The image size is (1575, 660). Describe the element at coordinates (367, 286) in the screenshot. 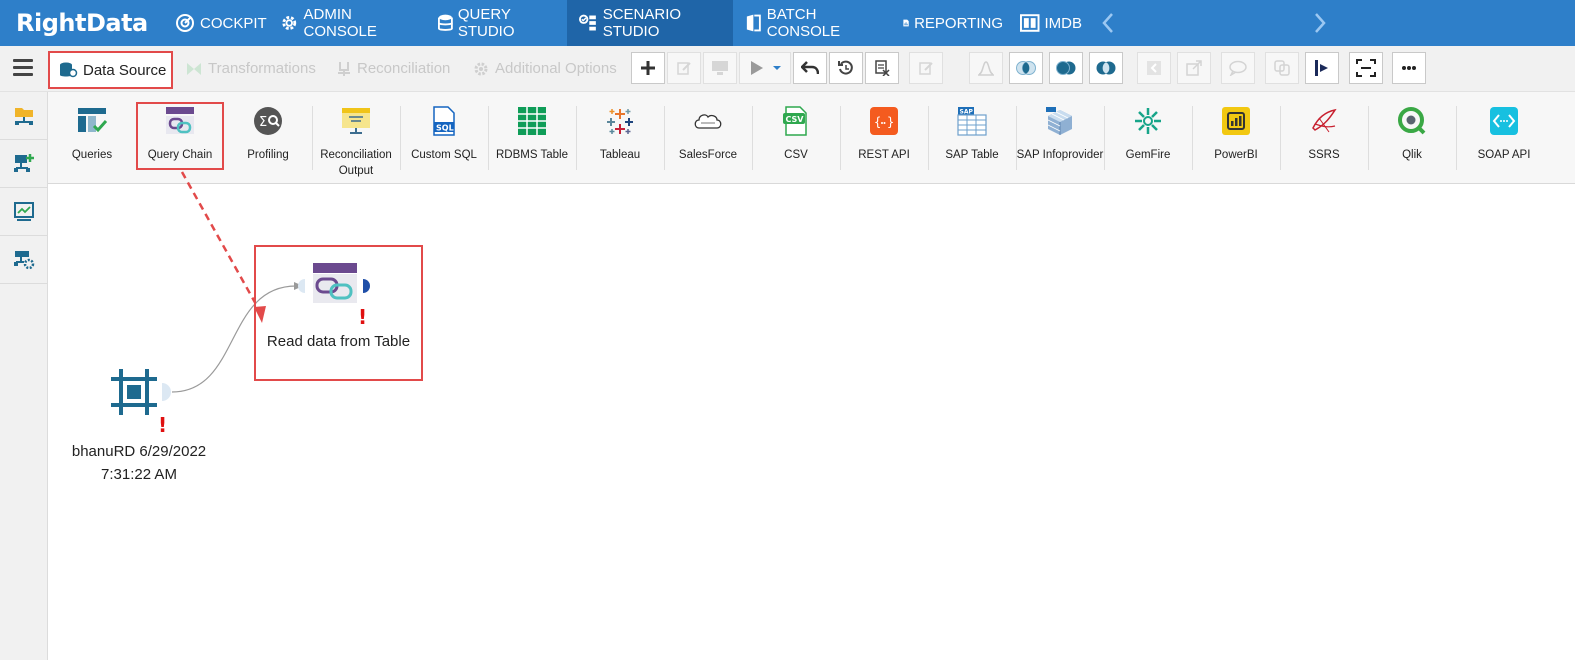

I see `target-output-port` at that location.